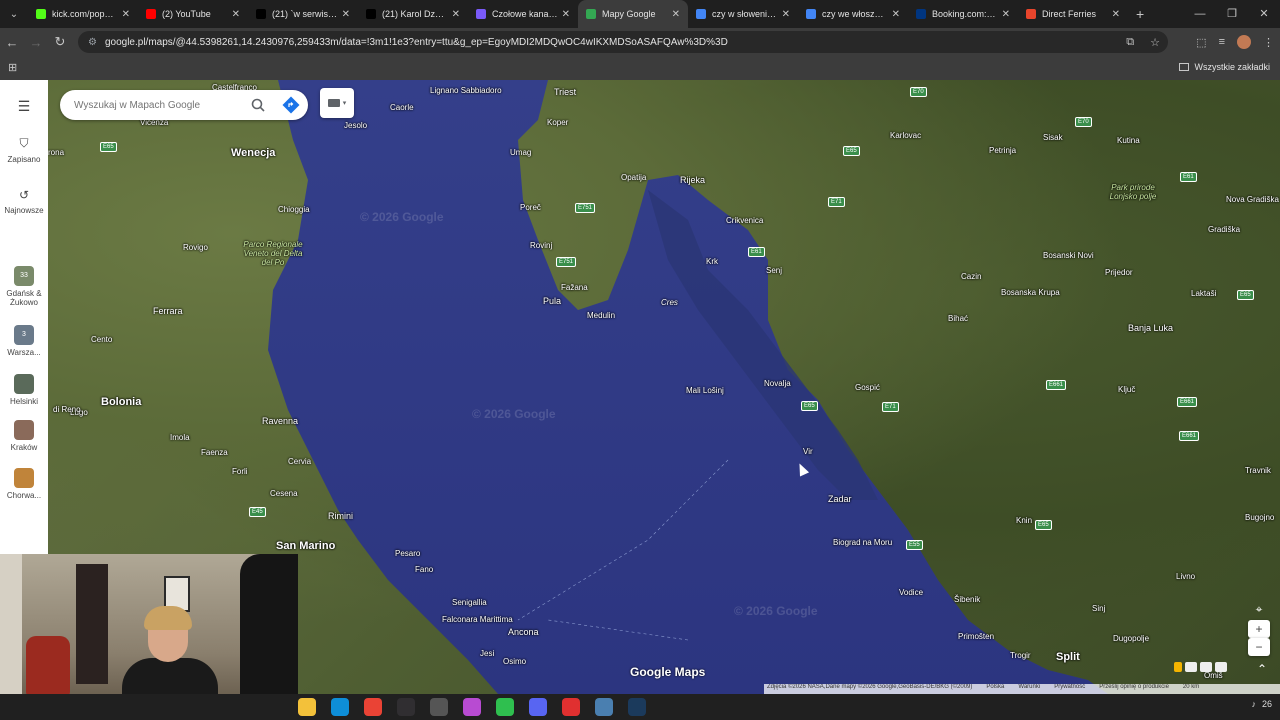  Describe the element at coordinates (24, 106) in the screenshot. I see `menu-button: ☰` at that location.